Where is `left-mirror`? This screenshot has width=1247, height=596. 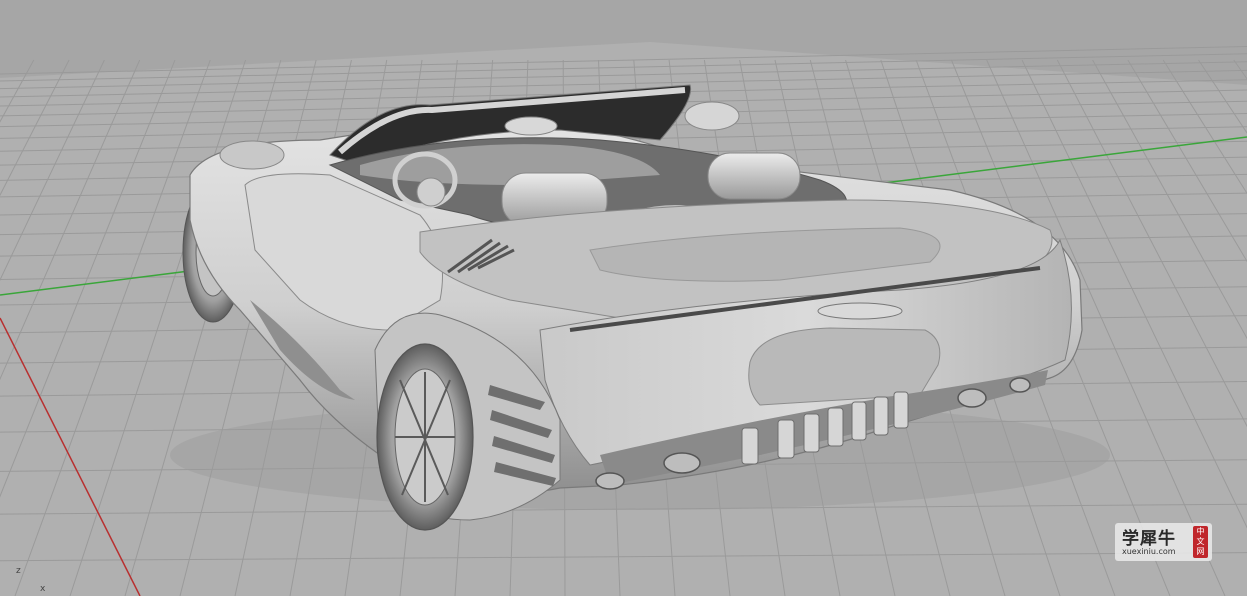
left-mirror is located at coordinates (252, 155).